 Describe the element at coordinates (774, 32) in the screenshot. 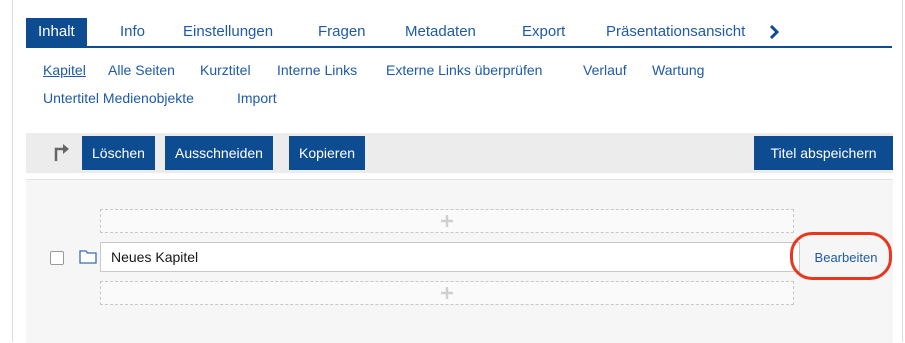

I see `chevron-right-icon` at that location.